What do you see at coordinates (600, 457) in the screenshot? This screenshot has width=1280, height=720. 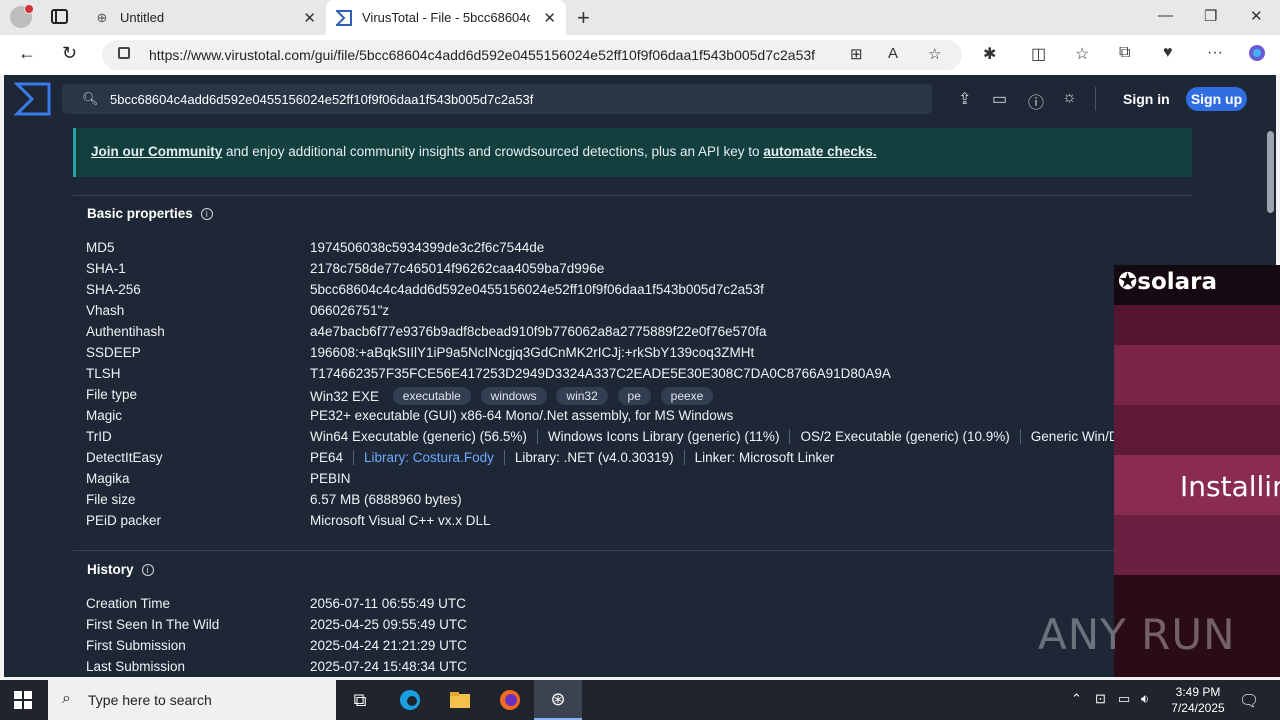 I see `die-entry: Library: .NET (v4.0.30319)` at bounding box center [600, 457].